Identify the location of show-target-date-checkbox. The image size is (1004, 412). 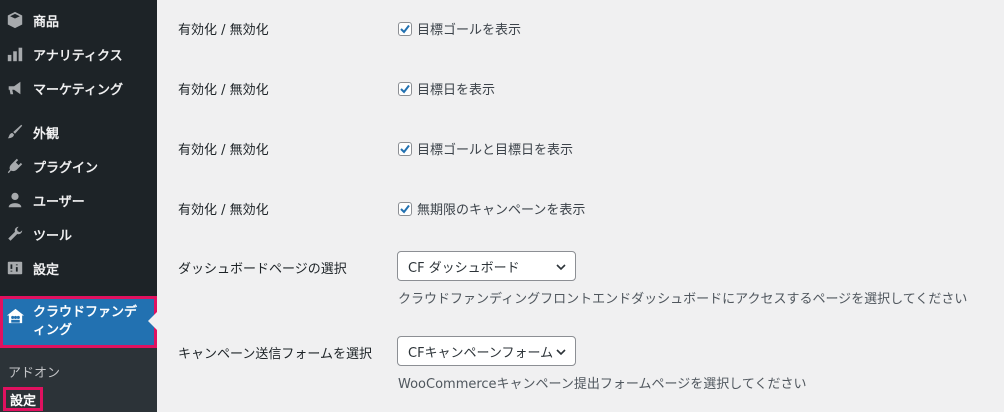
(405, 88).